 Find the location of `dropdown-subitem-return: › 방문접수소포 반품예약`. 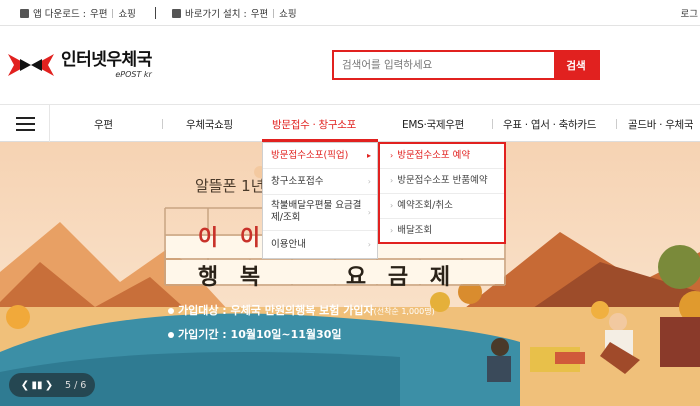

dropdown-subitem-return: › 방문접수소포 반품예약 is located at coordinates (442, 181).